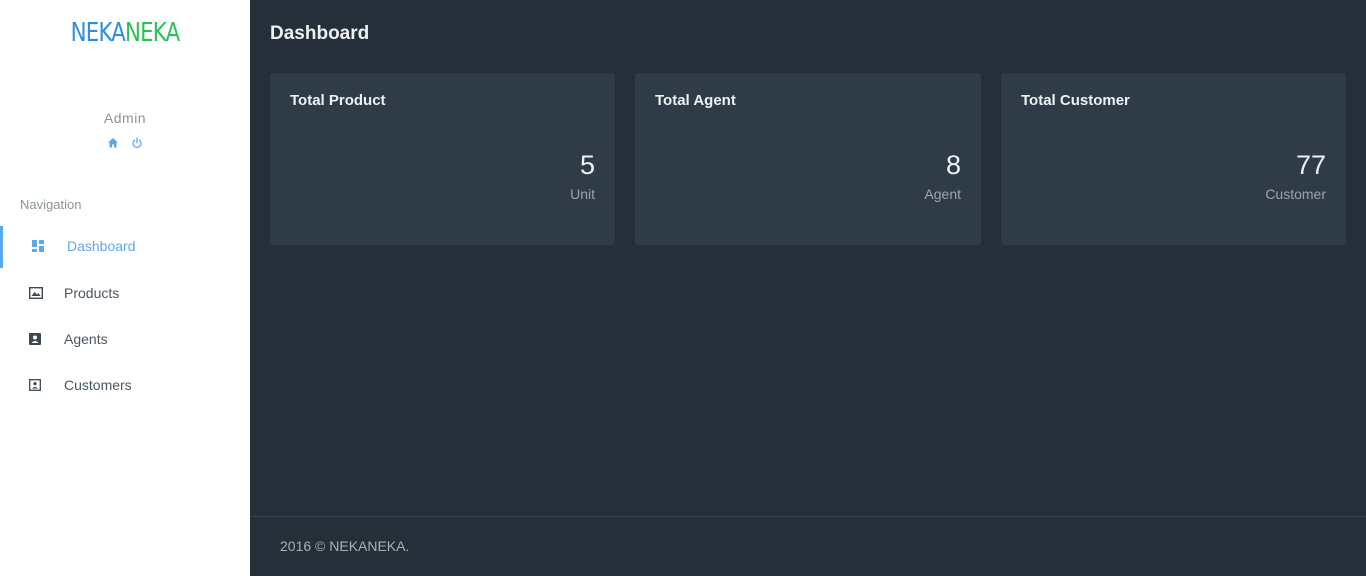 The image size is (1366, 576). I want to click on nav-title: Navigation, so click(51, 204).